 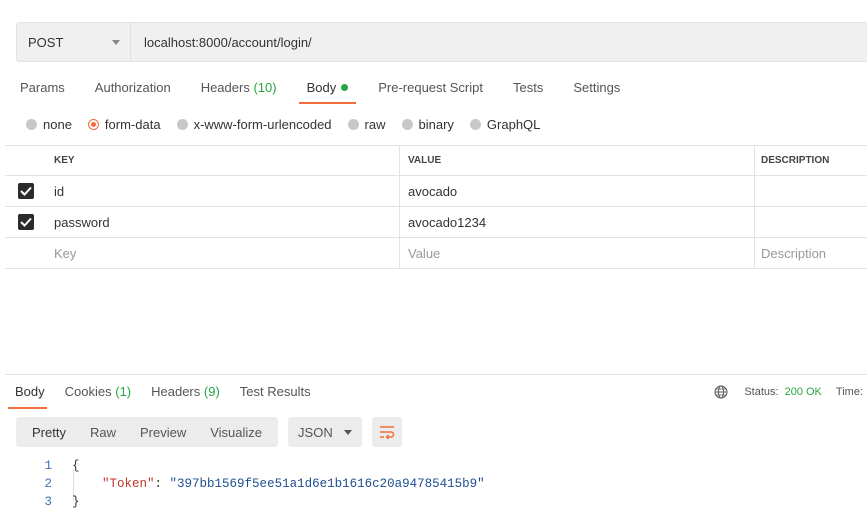 What do you see at coordinates (223, 222) in the screenshot?
I see `key-cell: password` at bounding box center [223, 222].